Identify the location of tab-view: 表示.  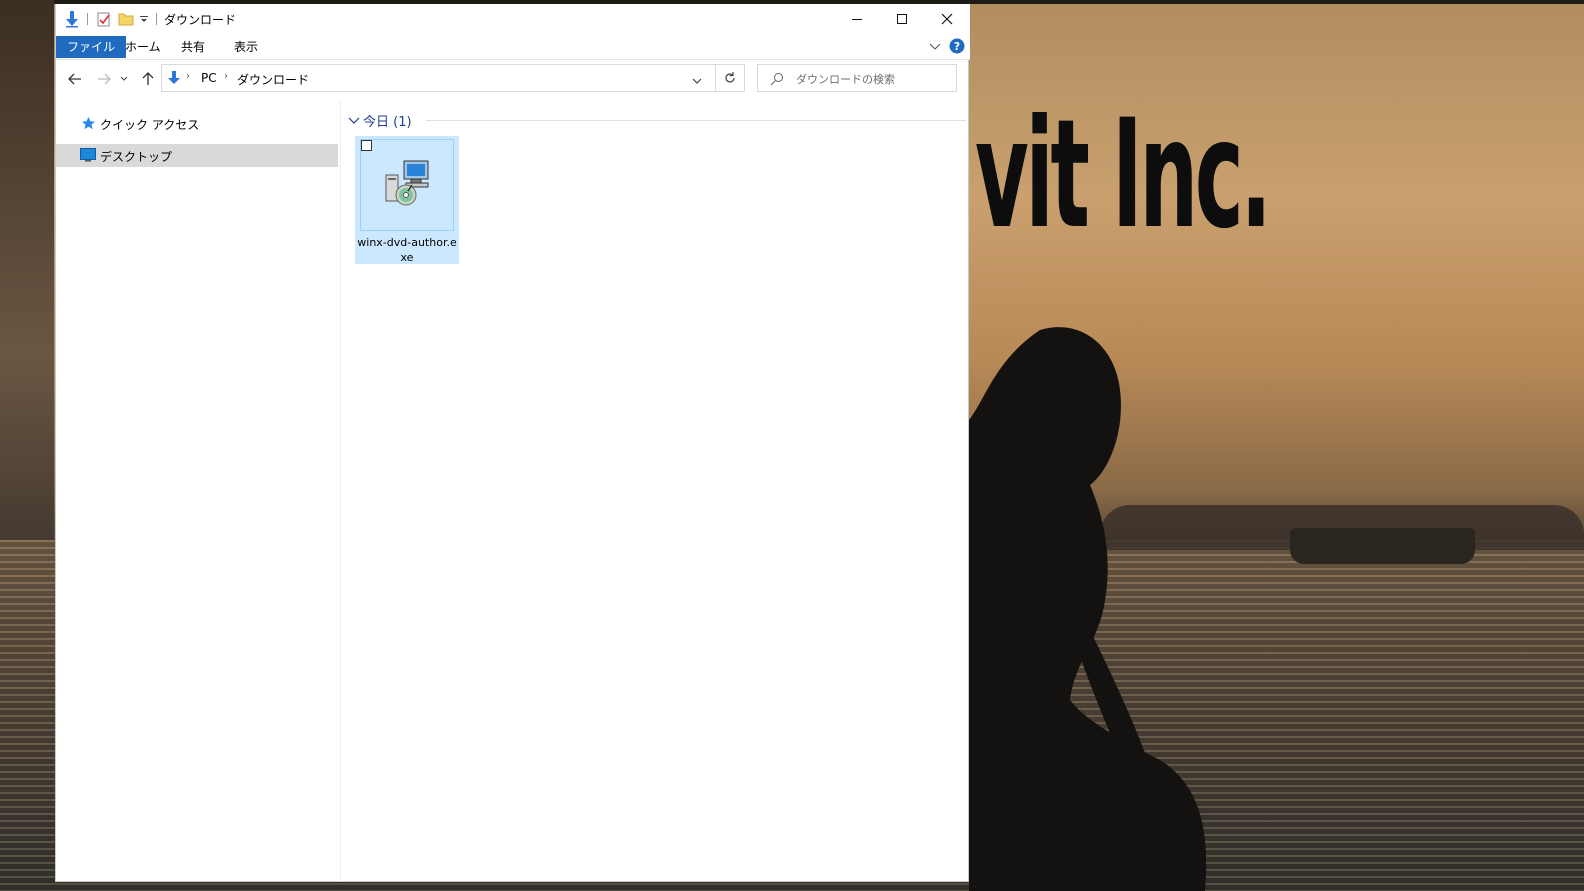
(246, 47).